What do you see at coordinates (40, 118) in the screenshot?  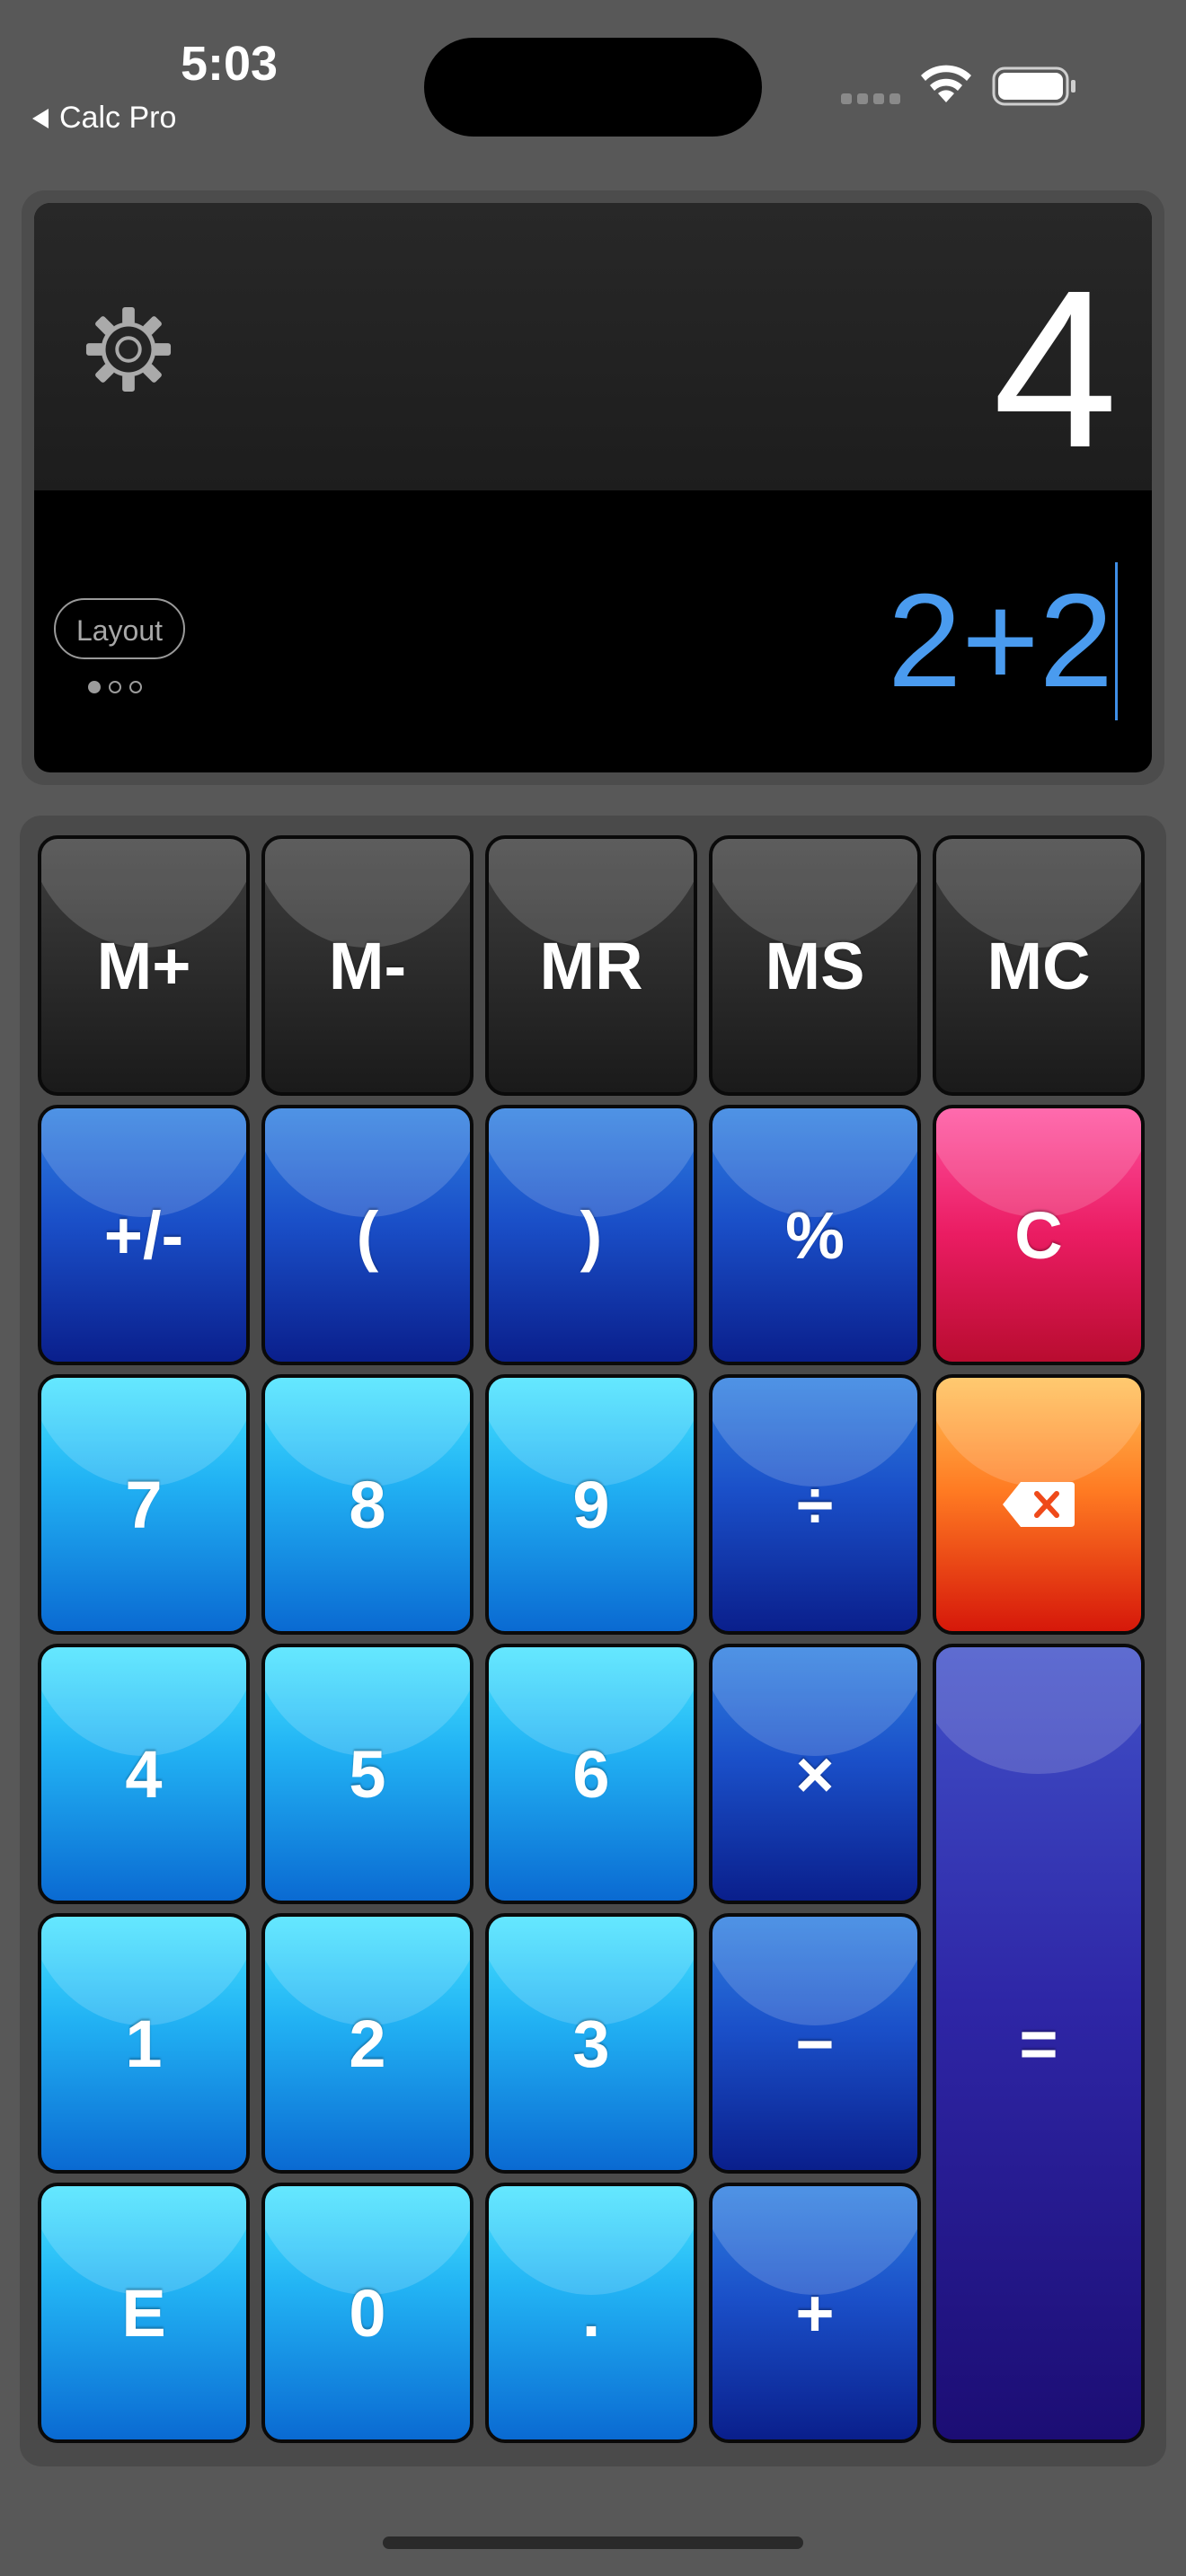 I see `back-arrow-icon` at bounding box center [40, 118].